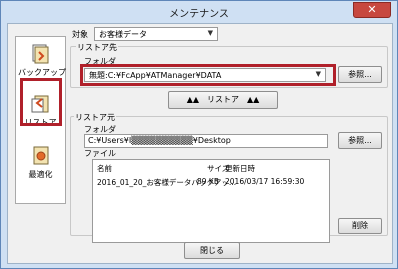 This screenshot has width=398, height=269. Describe the element at coordinates (41, 102) in the screenshot. I see `restore-selection-highlight` at that location.